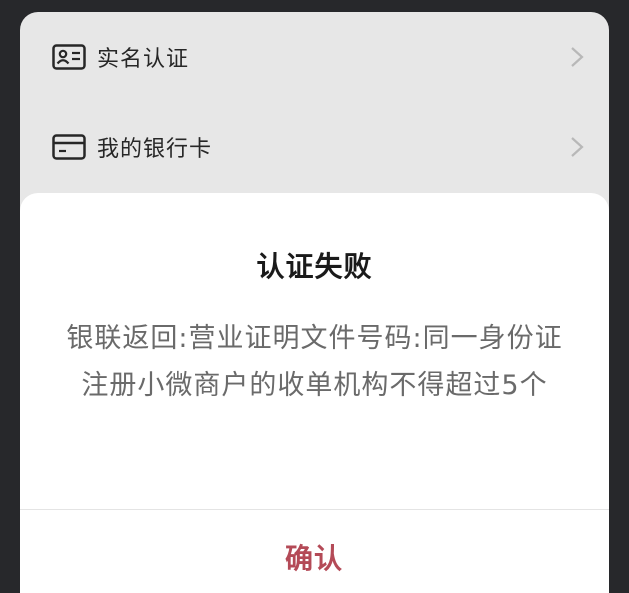 Image resolution: width=629 pixels, height=593 pixels. What do you see at coordinates (314, 266) in the screenshot?
I see `dialog-title: 认证失败` at bounding box center [314, 266].